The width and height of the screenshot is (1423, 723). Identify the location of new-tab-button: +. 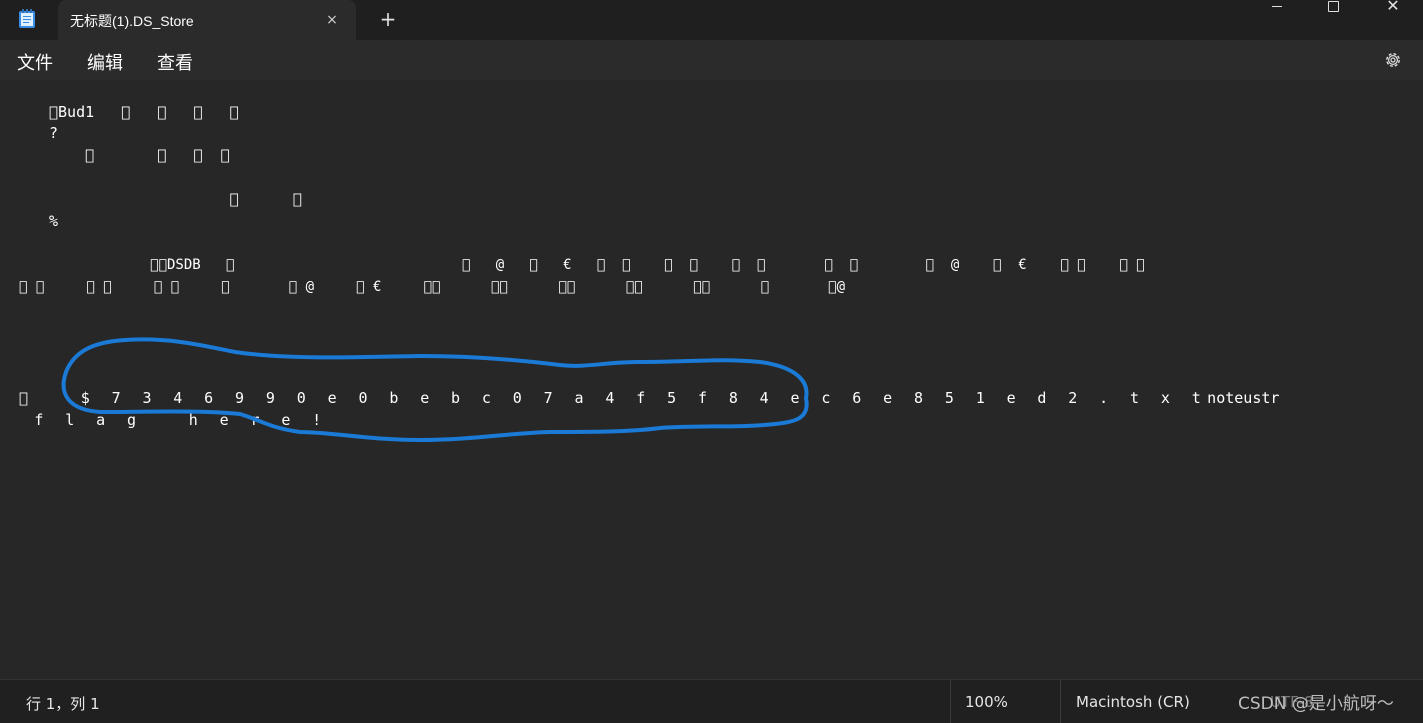
(388, 20).